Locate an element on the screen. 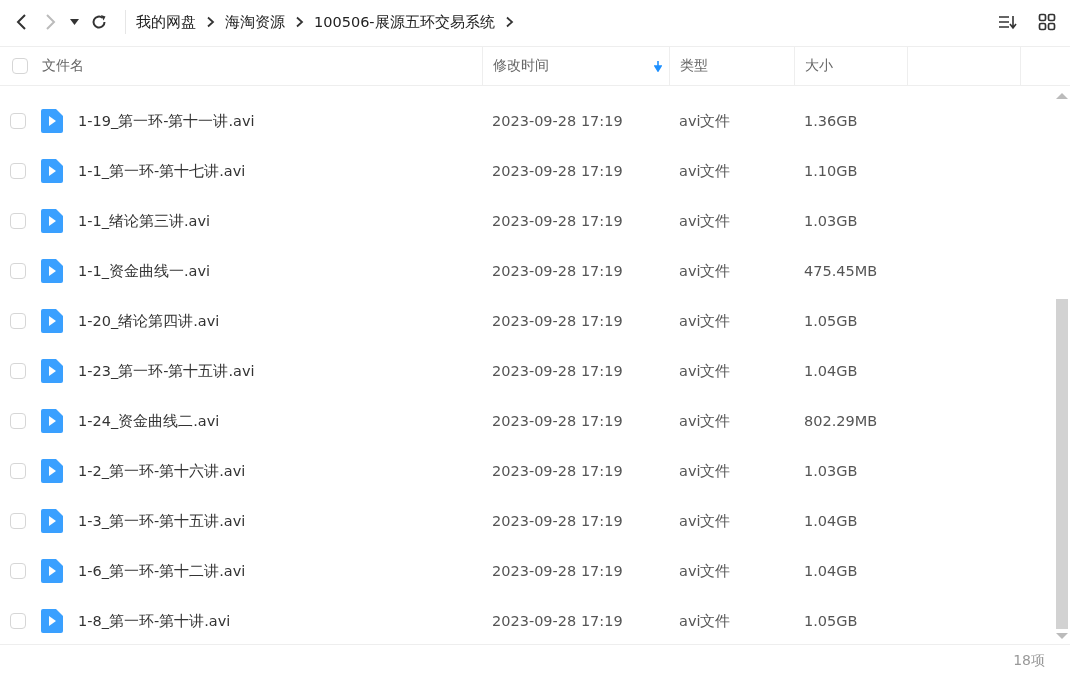 The width and height of the screenshot is (1070, 677). sort-arrow-icon is located at coordinates (658, 66).